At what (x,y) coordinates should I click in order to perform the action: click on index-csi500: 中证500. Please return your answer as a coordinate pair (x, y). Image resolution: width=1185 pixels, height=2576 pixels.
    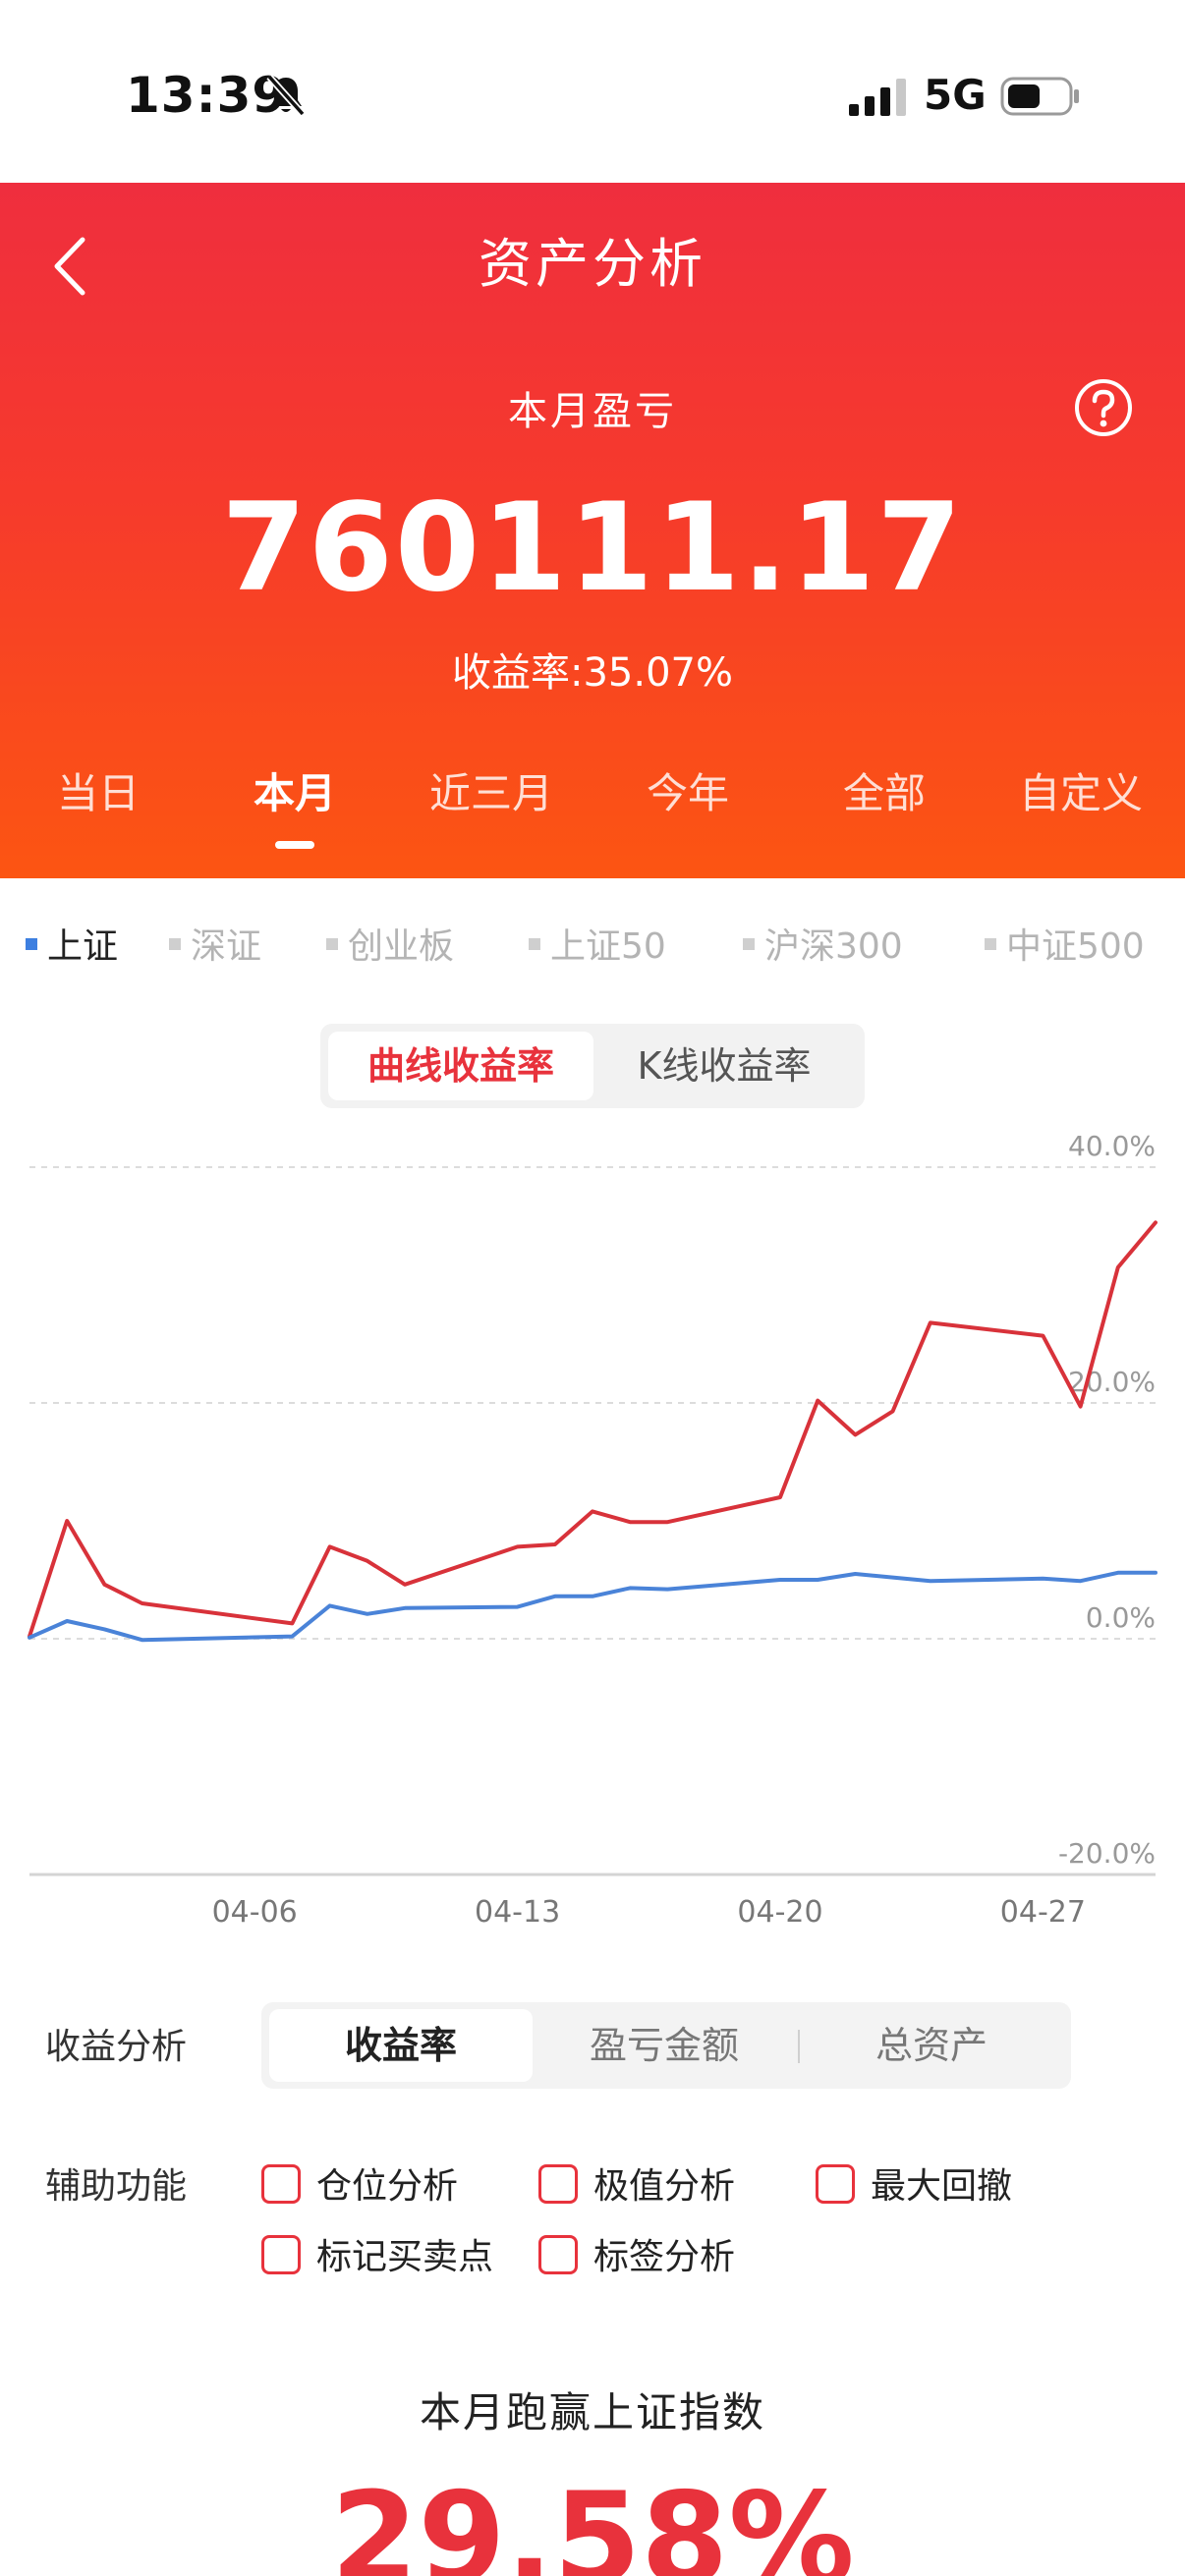
    Looking at the image, I should click on (1065, 943).